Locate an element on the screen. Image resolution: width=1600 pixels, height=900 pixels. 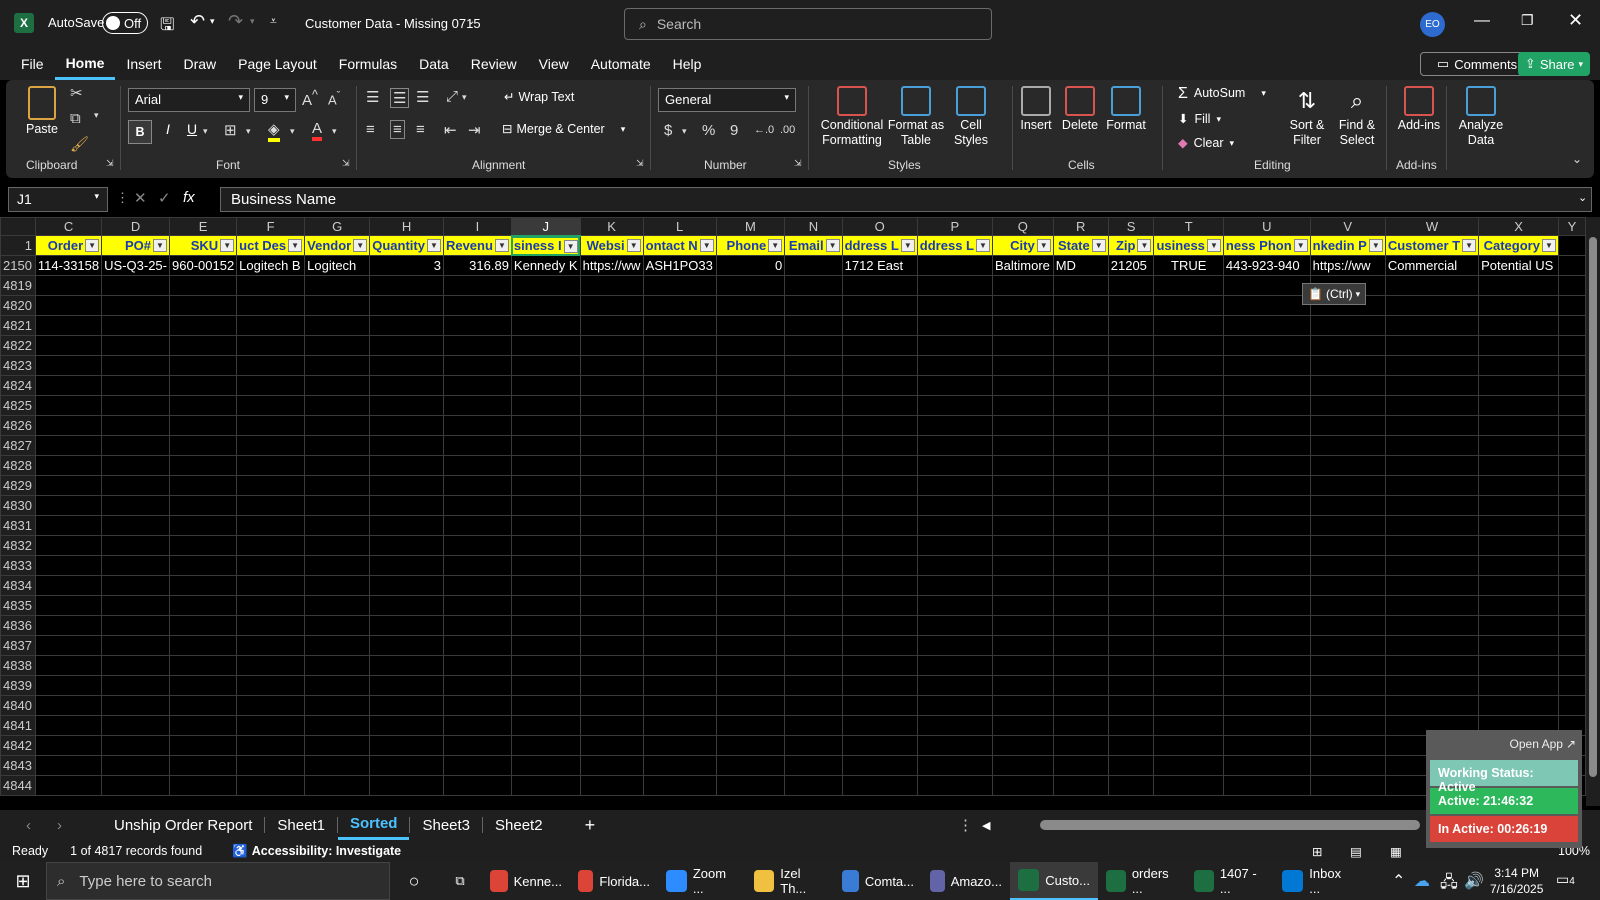
column-header-J: J is located at coordinates (545, 227).